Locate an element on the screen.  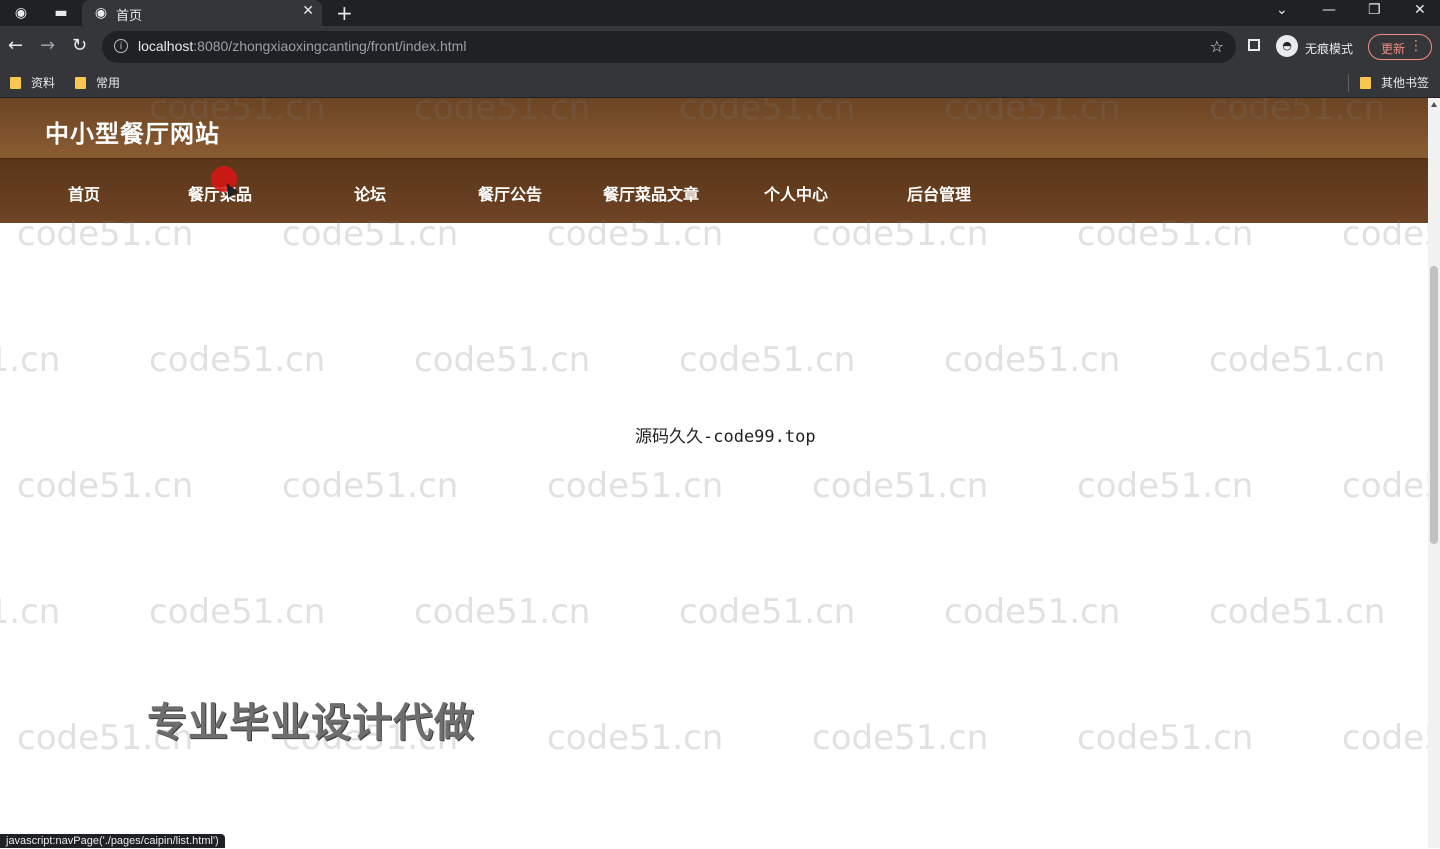
page-scrollbar is located at coordinates (1434, 473).